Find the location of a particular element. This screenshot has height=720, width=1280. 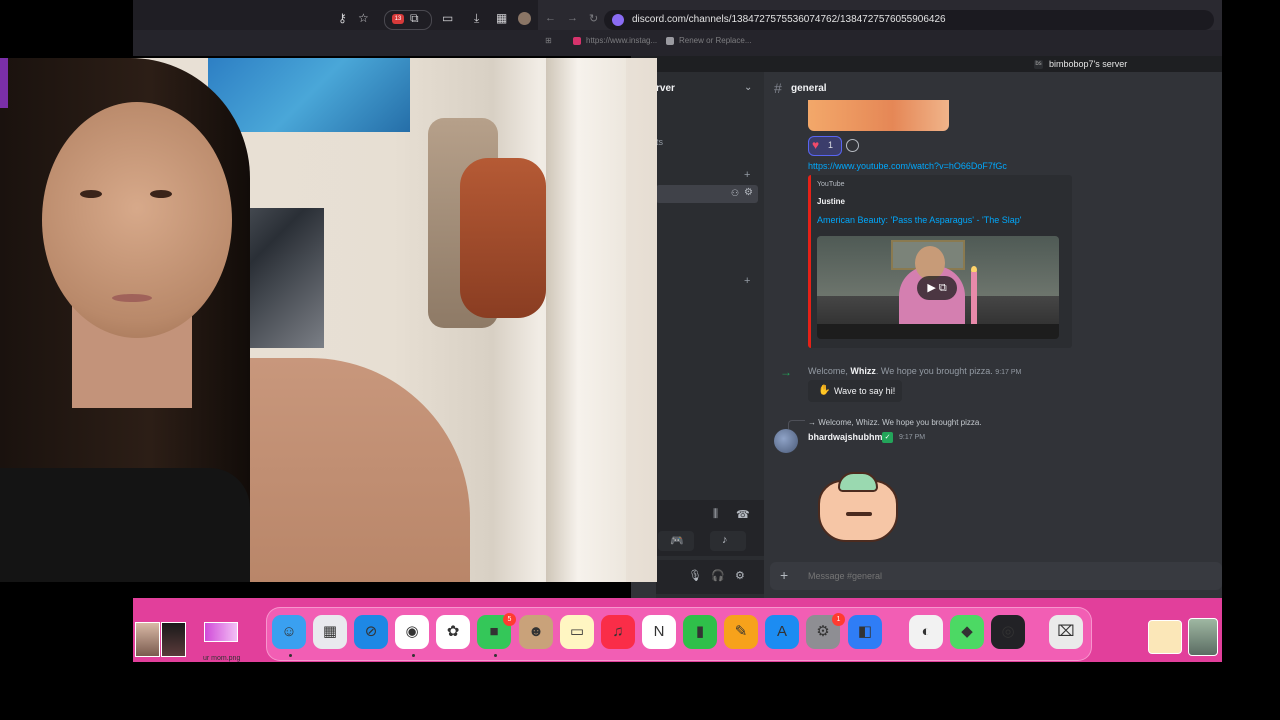

server-title-bar is located at coordinates (926, 64).